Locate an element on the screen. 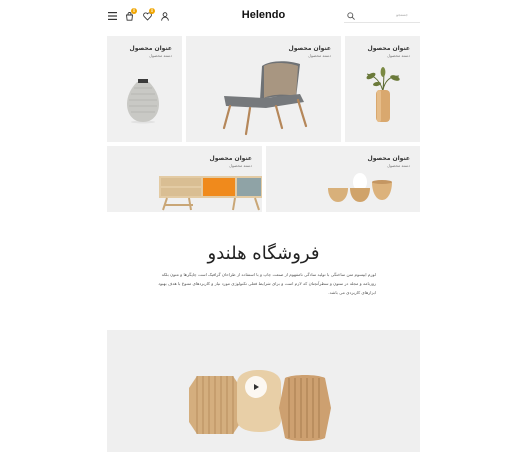 The image size is (527, 461). store-title: فروشگاه هلندو is located at coordinates (263, 253).